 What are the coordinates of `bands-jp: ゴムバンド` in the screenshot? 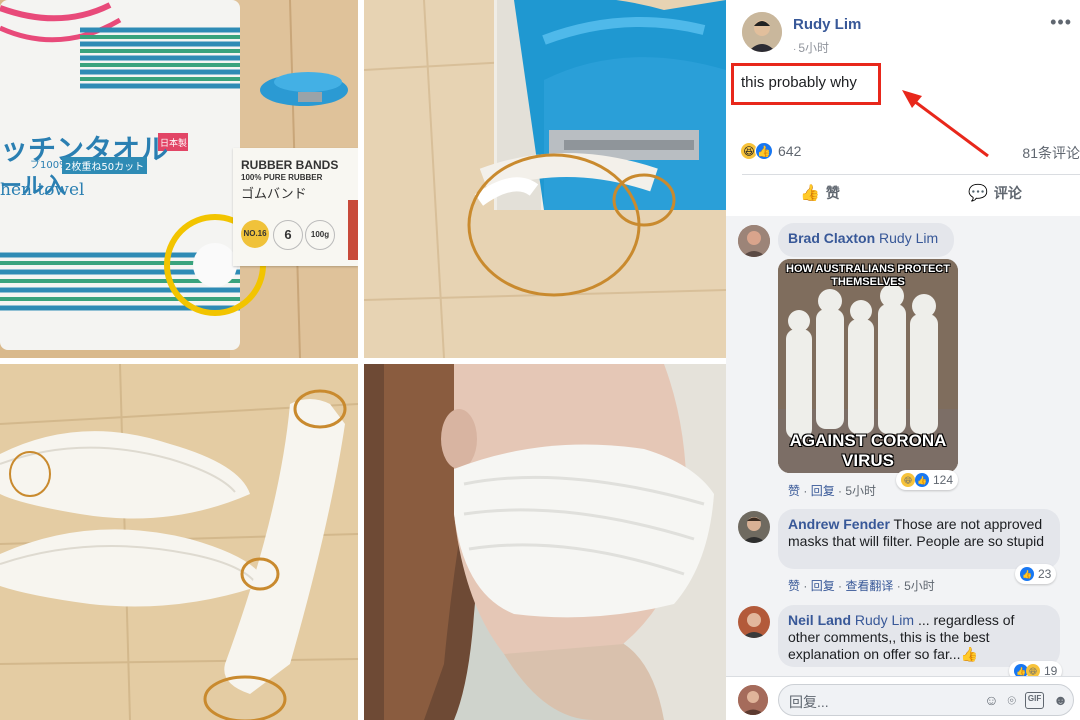 It's located at (274, 194).